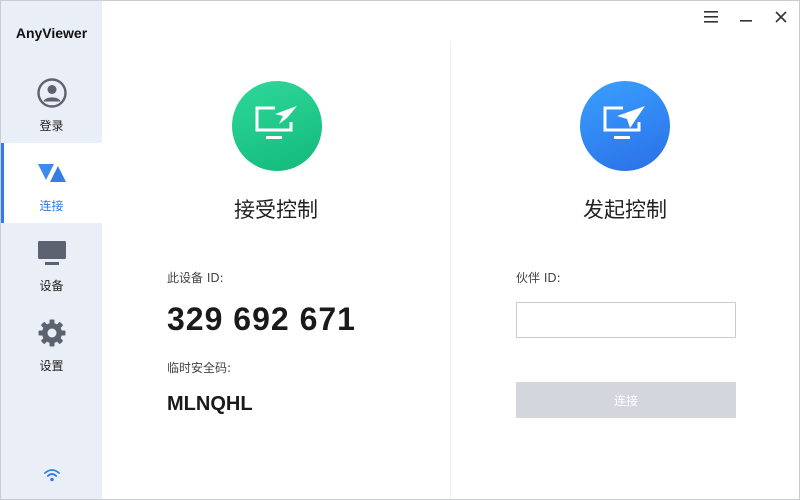 Image resolution: width=800 pixels, height=500 pixels. What do you see at coordinates (195, 278) in the screenshot?
I see `device-id-label: 此设备 ID:` at bounding box center [195, 278].